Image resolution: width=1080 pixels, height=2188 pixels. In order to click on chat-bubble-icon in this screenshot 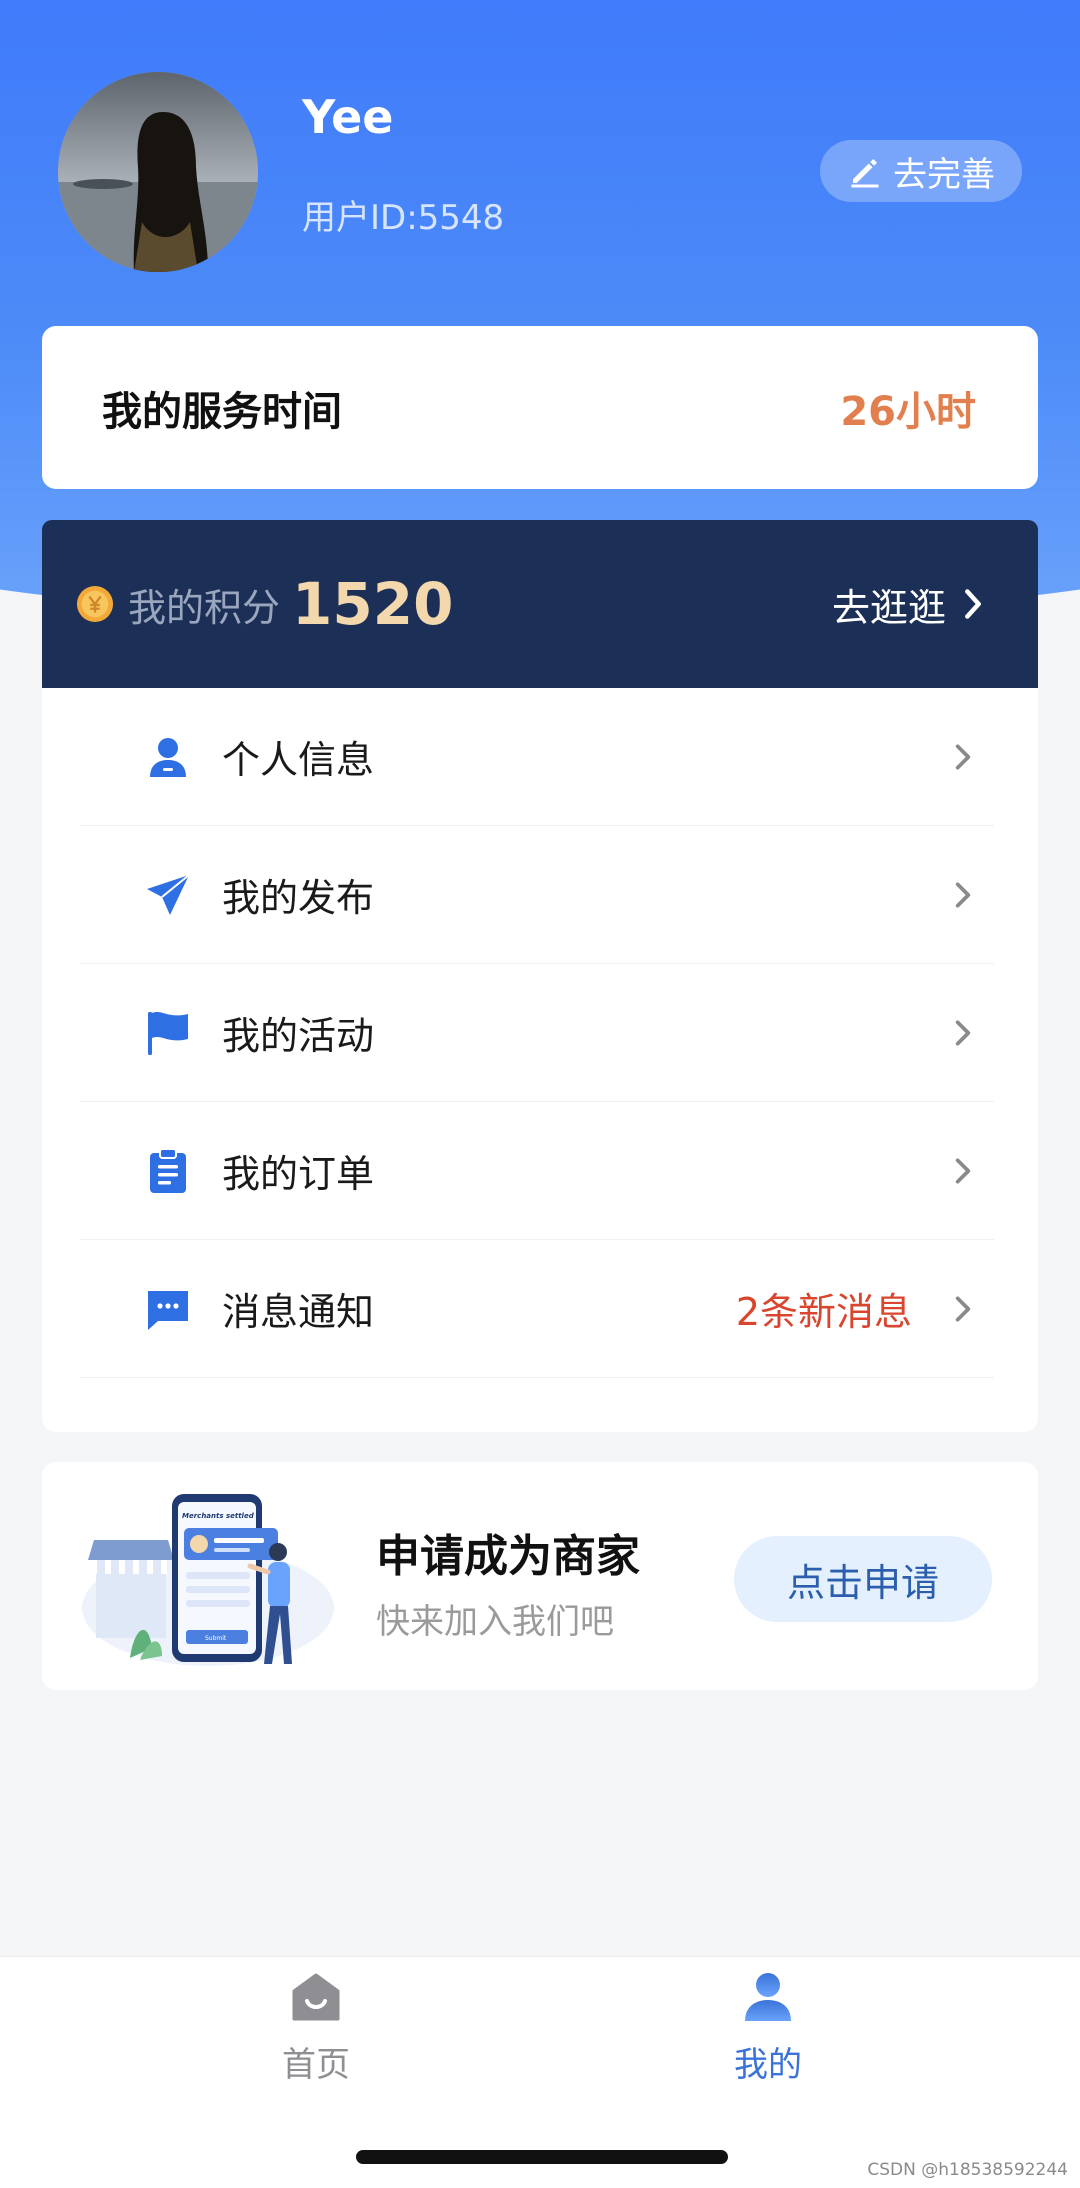, I will do `click(168, 1309)`.